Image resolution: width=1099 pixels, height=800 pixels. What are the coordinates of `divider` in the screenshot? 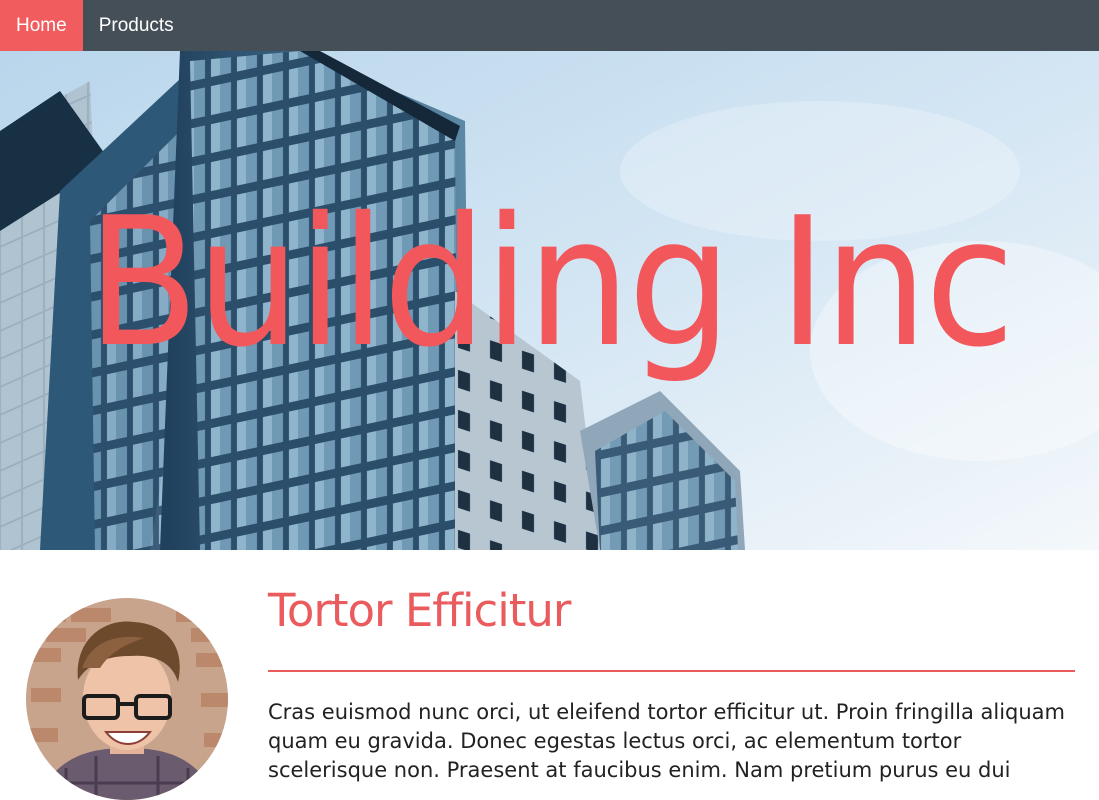 It's located at (671, 670).